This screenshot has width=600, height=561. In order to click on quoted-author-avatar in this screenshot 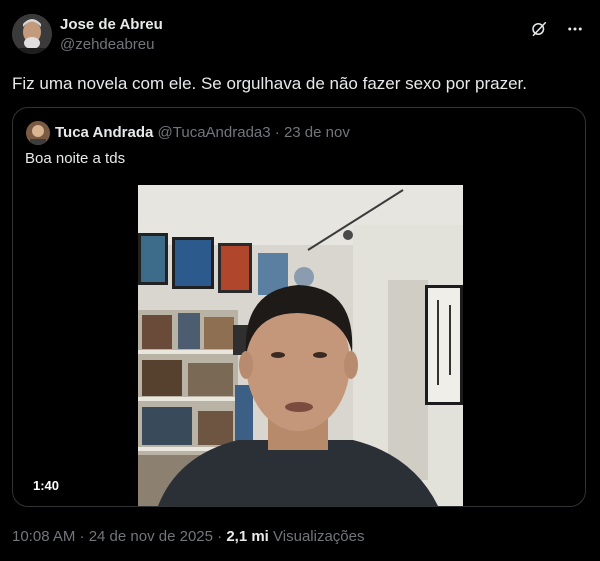, I will do `click(38, 134)`.